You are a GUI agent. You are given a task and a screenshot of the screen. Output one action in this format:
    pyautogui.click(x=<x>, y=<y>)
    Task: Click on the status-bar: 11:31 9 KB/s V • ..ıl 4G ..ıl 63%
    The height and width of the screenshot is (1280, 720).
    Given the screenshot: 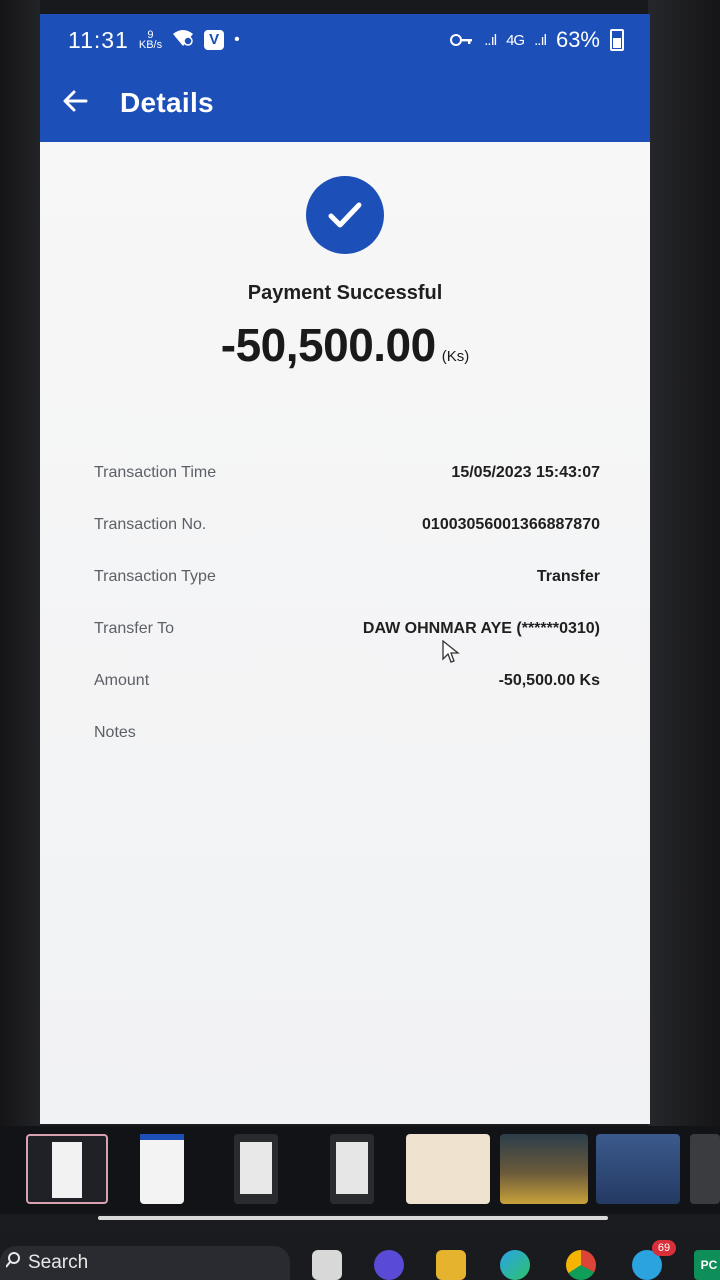 What is the action you would take?
    pyautogui.click(x=345, y=40)
    